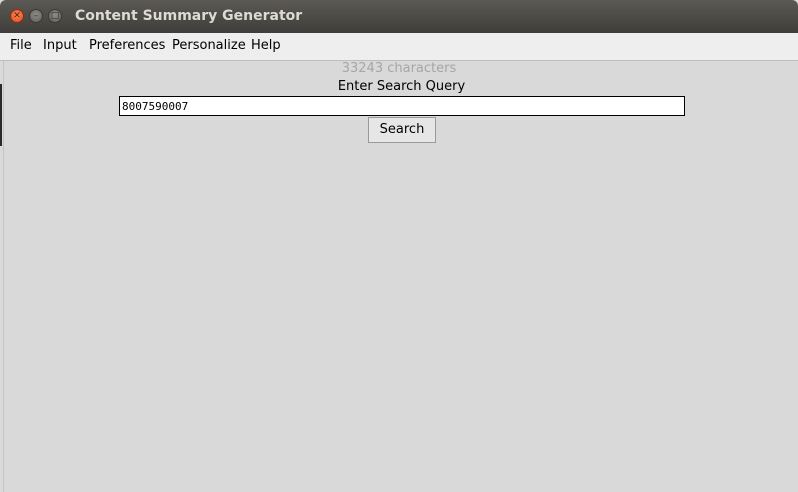 The image size is (798, 492). I want to click on search-prompt-label: Enter Search Query, so click(401, 86).